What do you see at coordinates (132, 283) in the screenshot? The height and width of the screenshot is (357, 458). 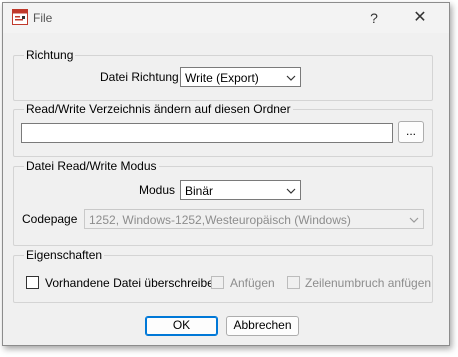 I see `overwrite-label: Vorhandene Datei überschreiben` at bounding box center [132, 283].